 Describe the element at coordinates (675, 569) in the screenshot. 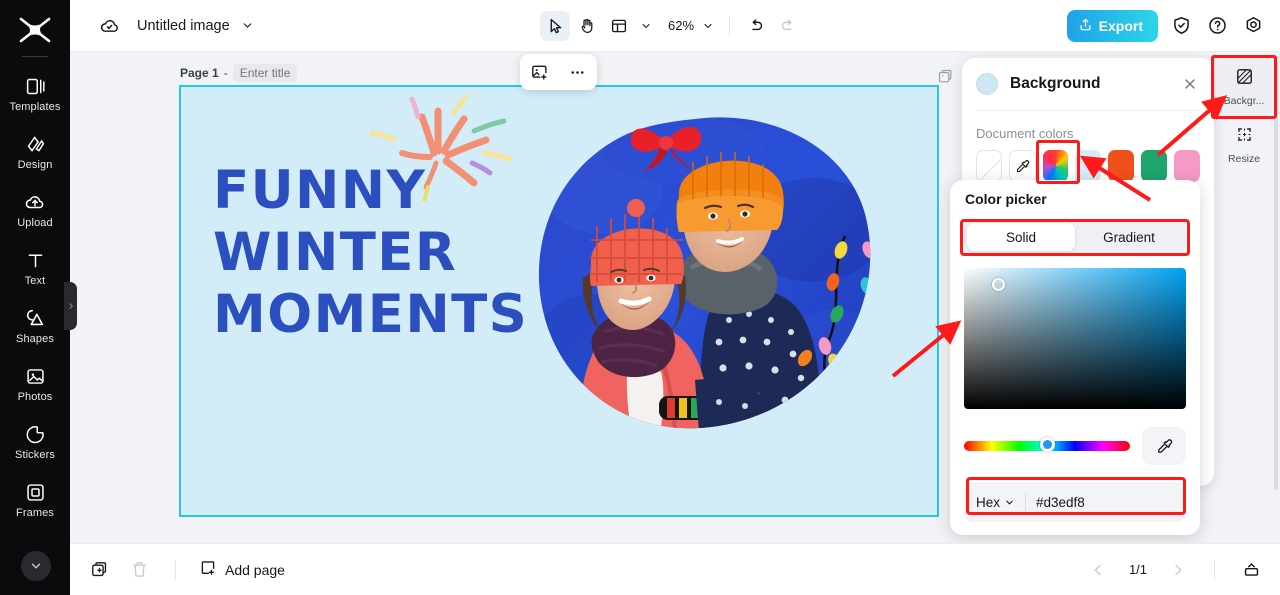

I see `bottom-toolbar: Add page 1/1` at that location.